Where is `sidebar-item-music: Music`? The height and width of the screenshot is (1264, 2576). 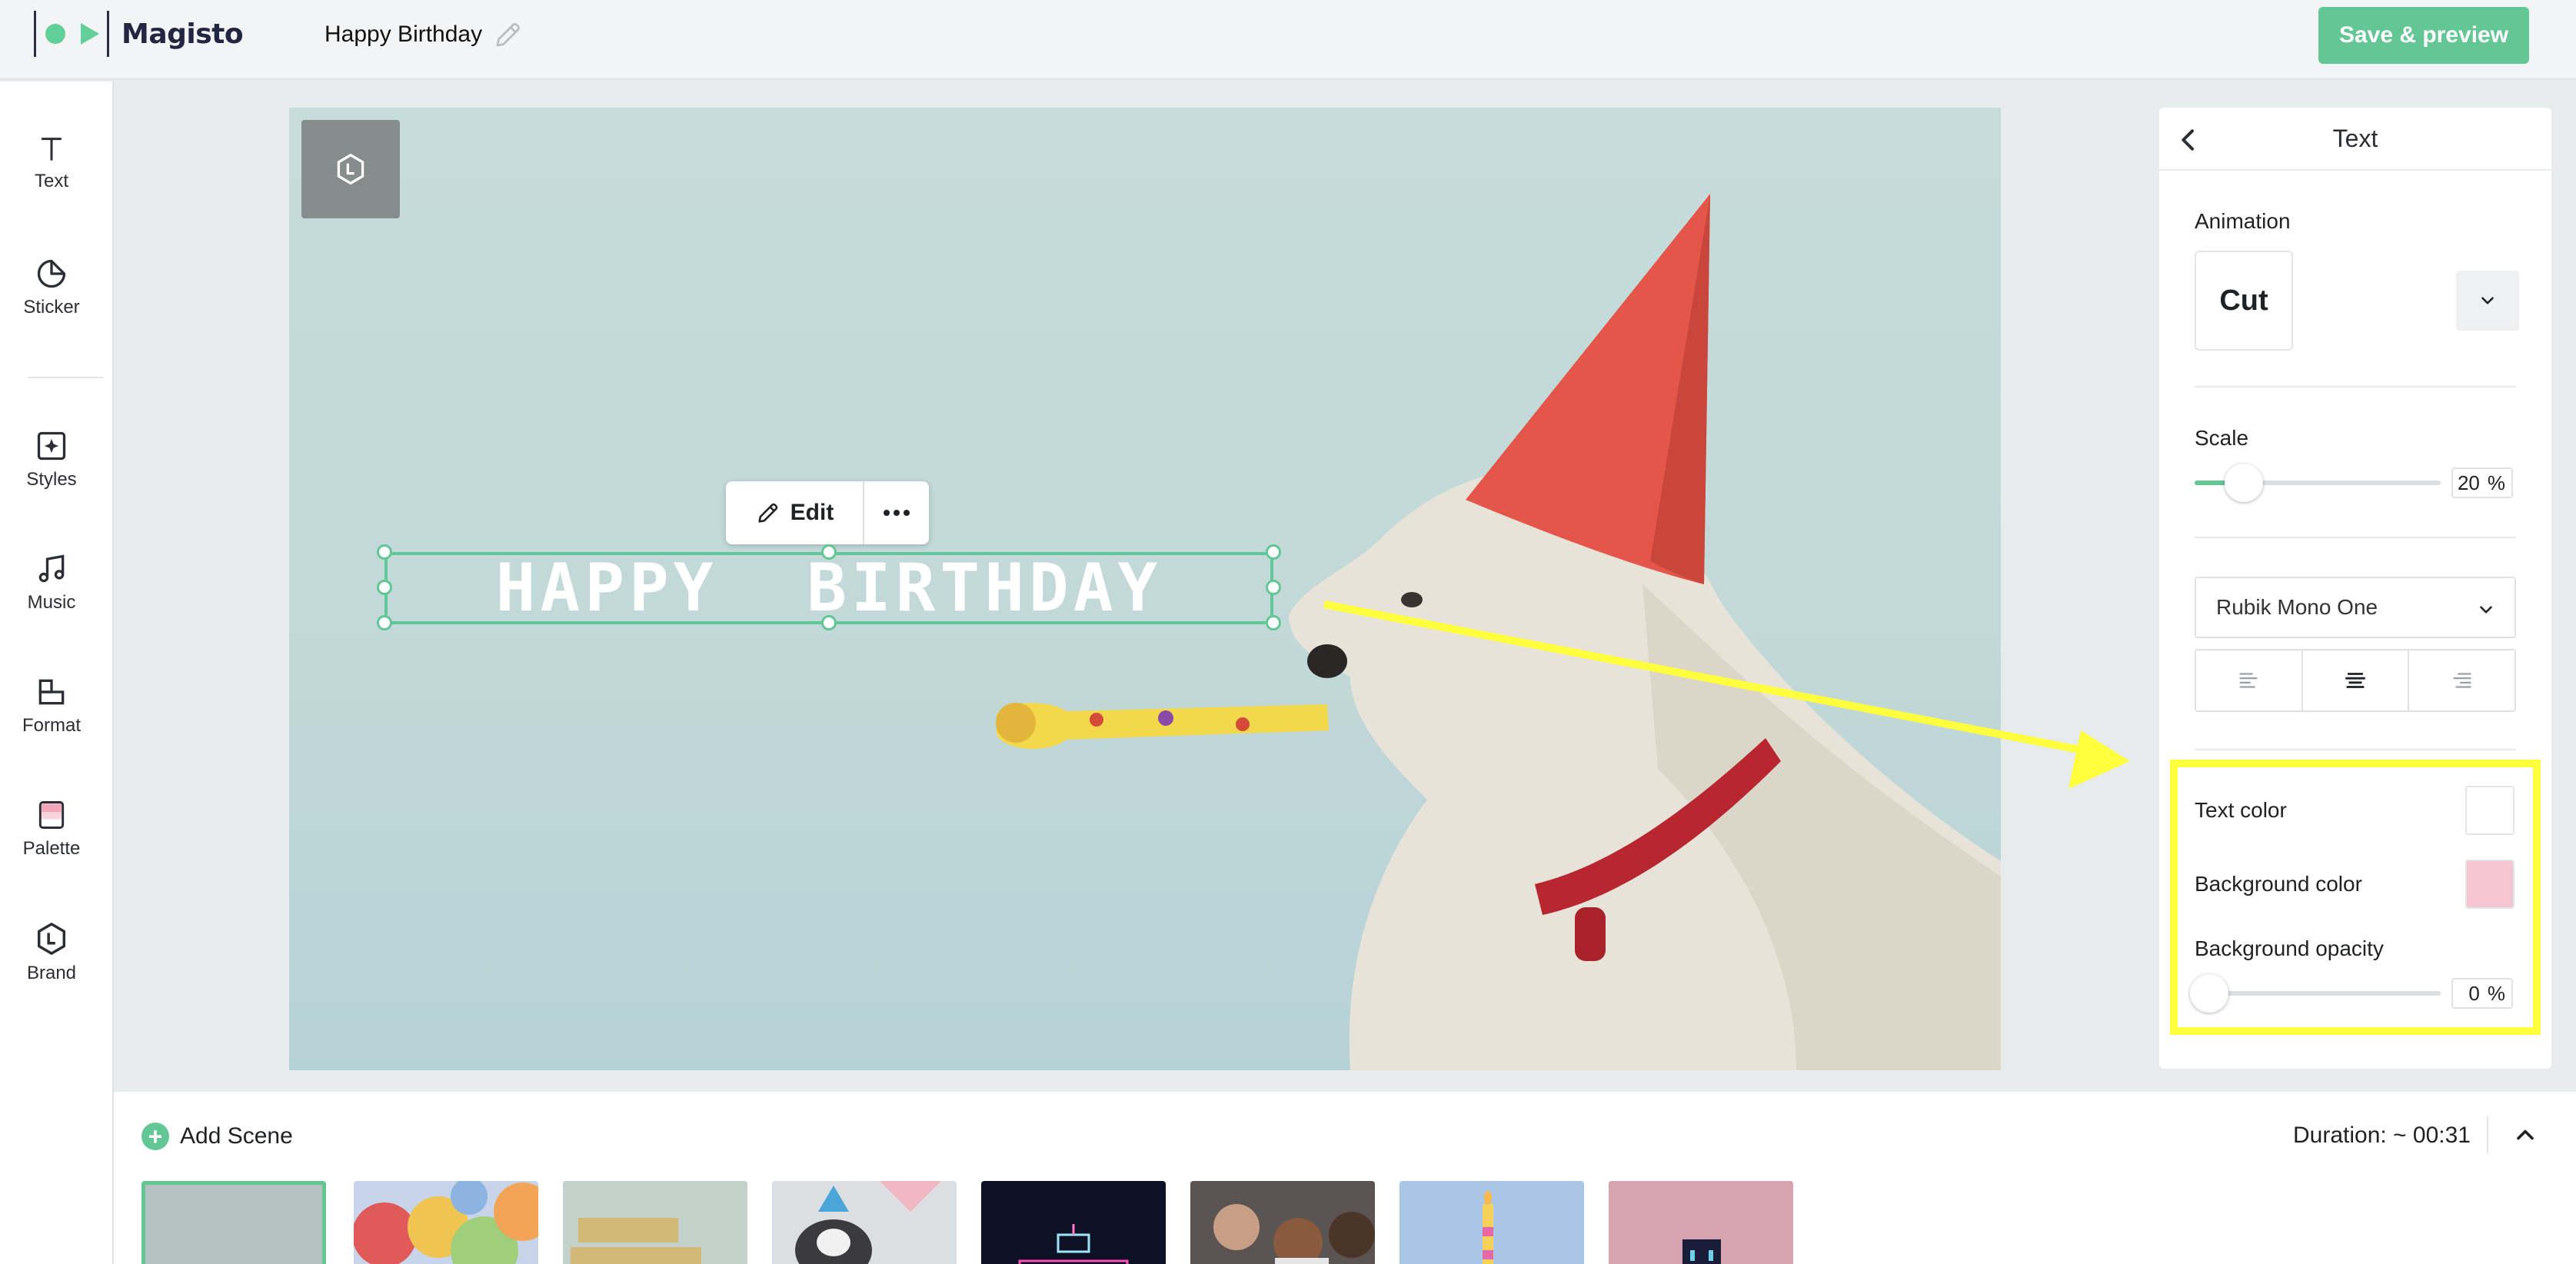 sidebar-item-music: Music is located at coordinates (51, 583).